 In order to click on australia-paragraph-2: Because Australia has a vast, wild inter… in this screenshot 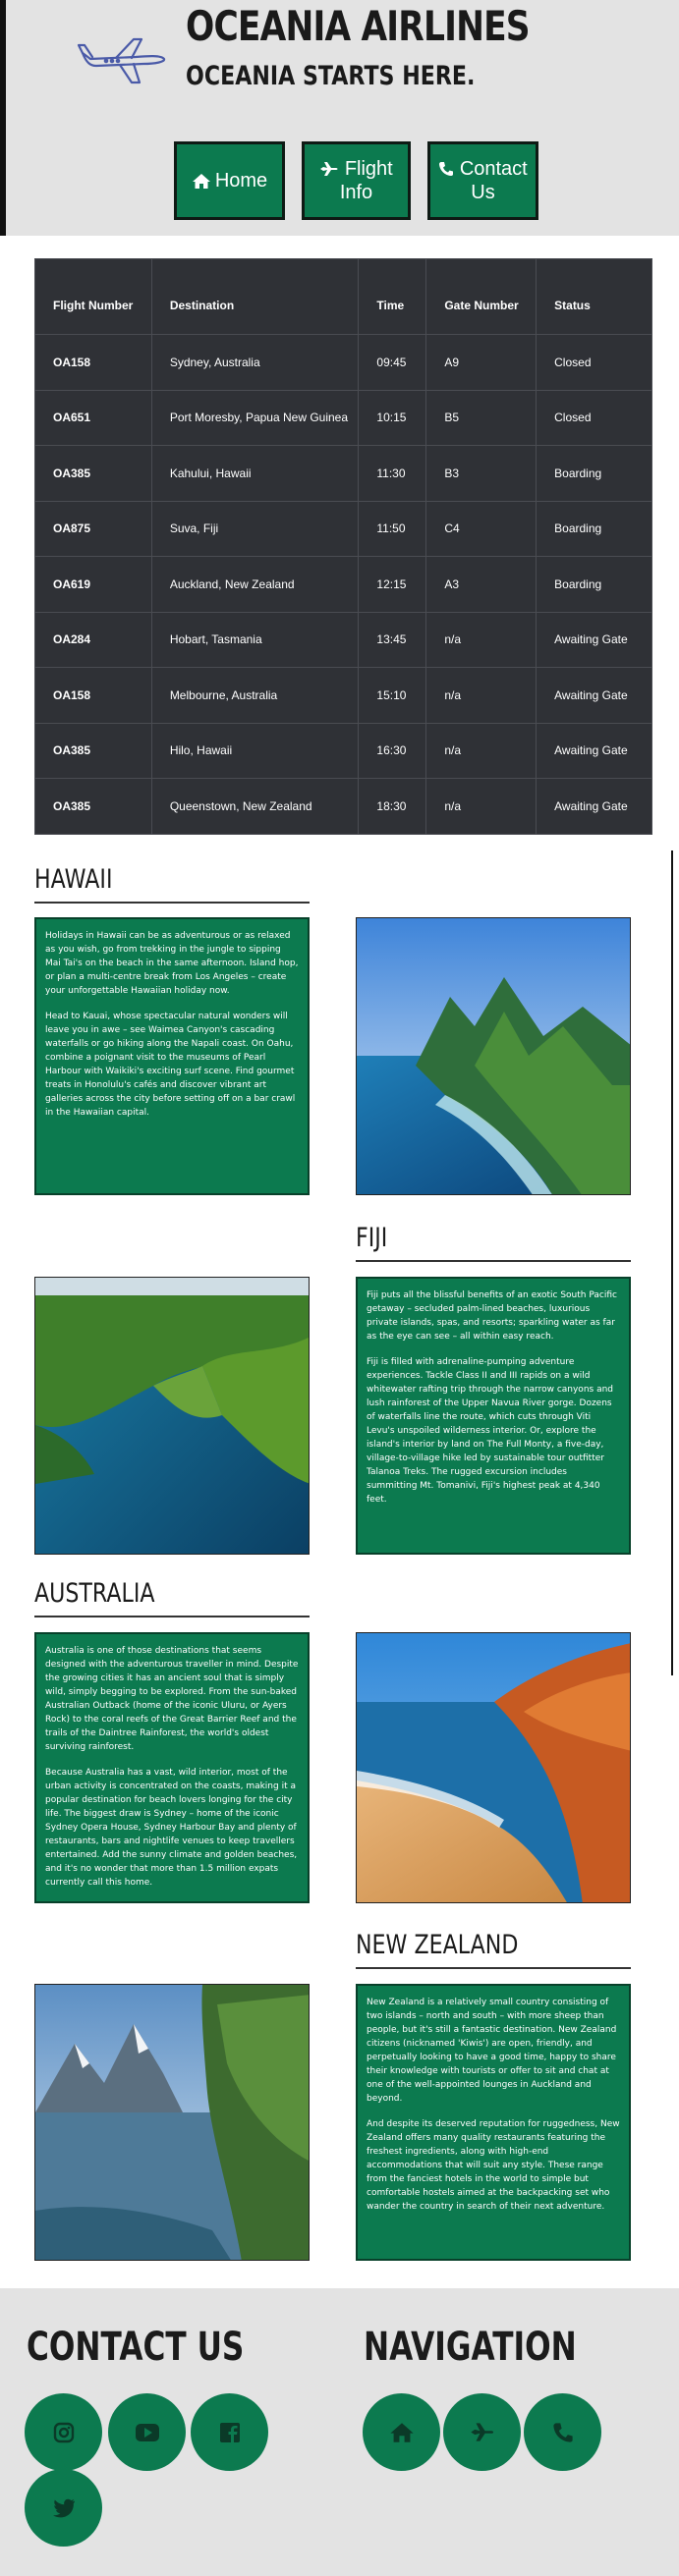, I will do `click(171, 1828)`.